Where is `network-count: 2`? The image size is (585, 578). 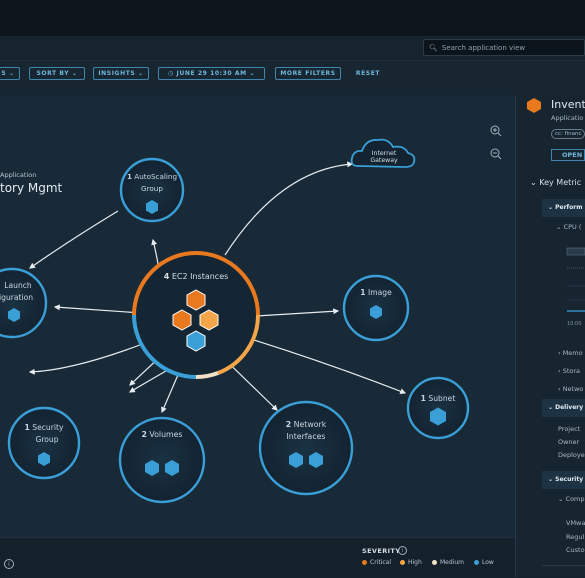
network-count: 2 is located at coordinates (288, 424).